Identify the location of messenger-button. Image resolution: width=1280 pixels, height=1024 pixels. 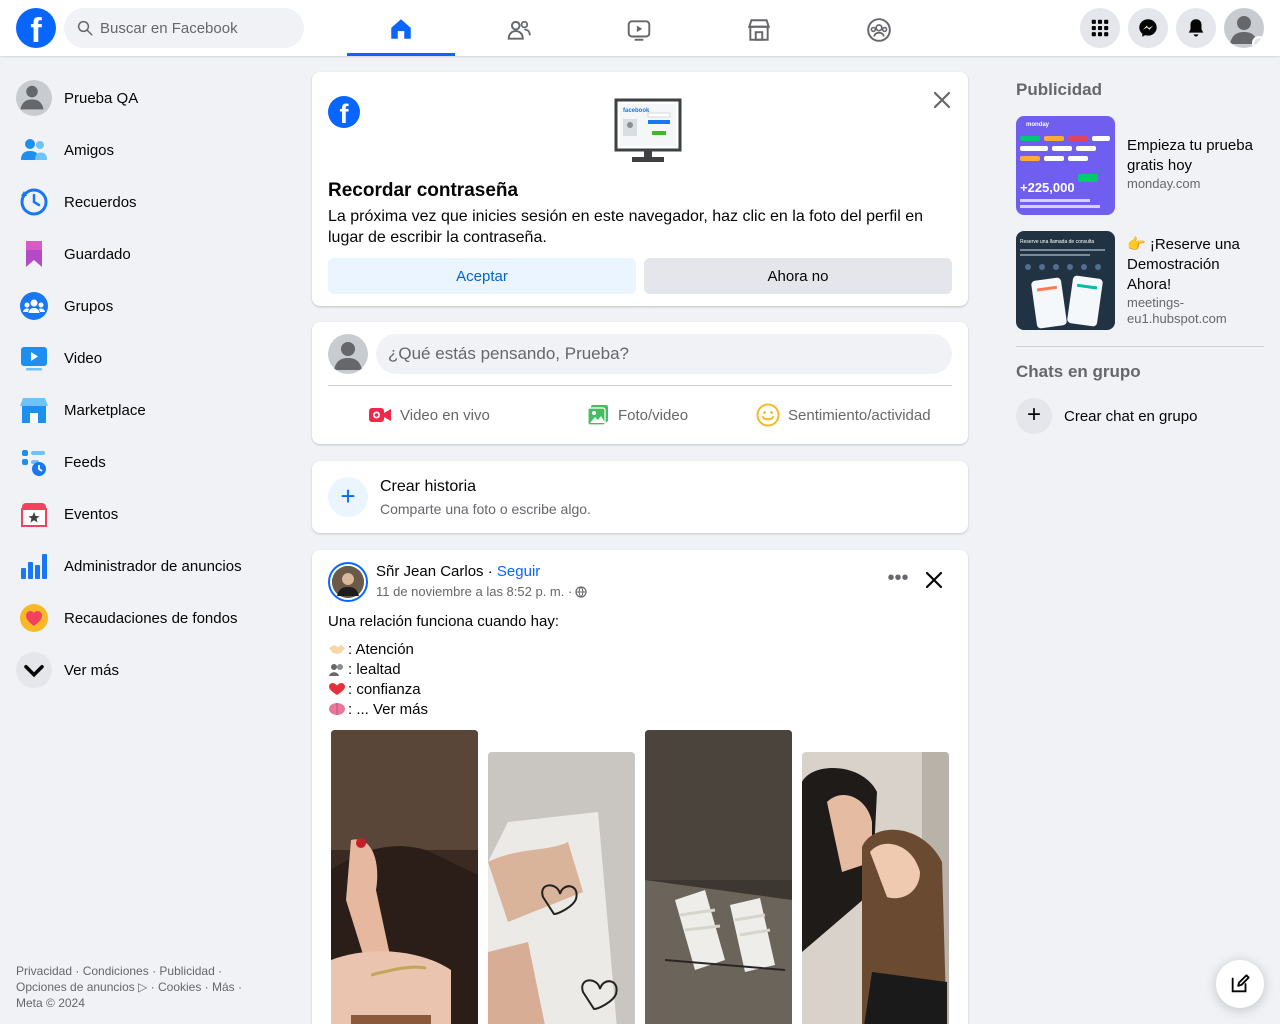
(1148, 28).